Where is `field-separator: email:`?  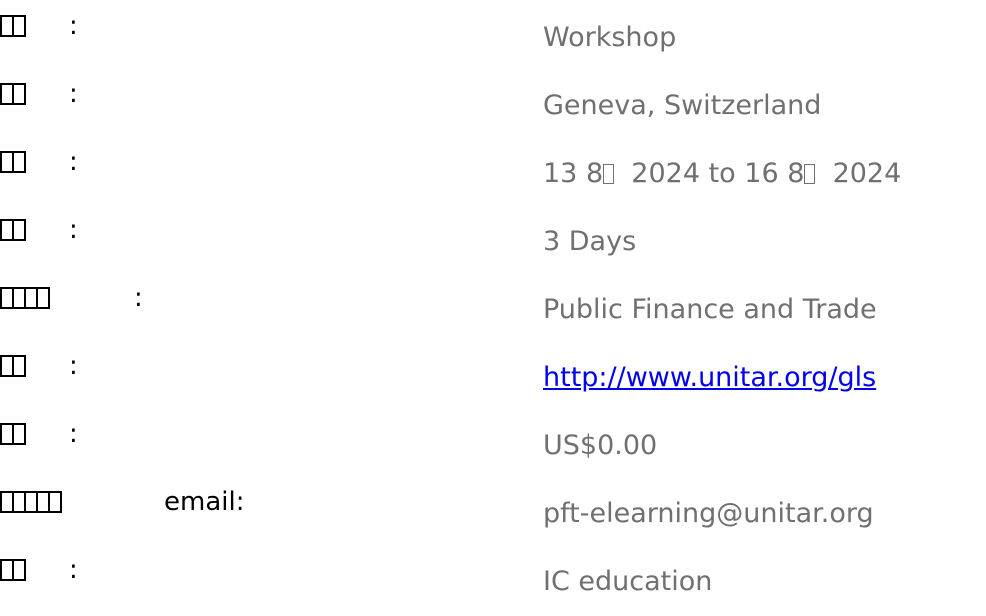
field-separator: email: is located at coordinates (204, 502).